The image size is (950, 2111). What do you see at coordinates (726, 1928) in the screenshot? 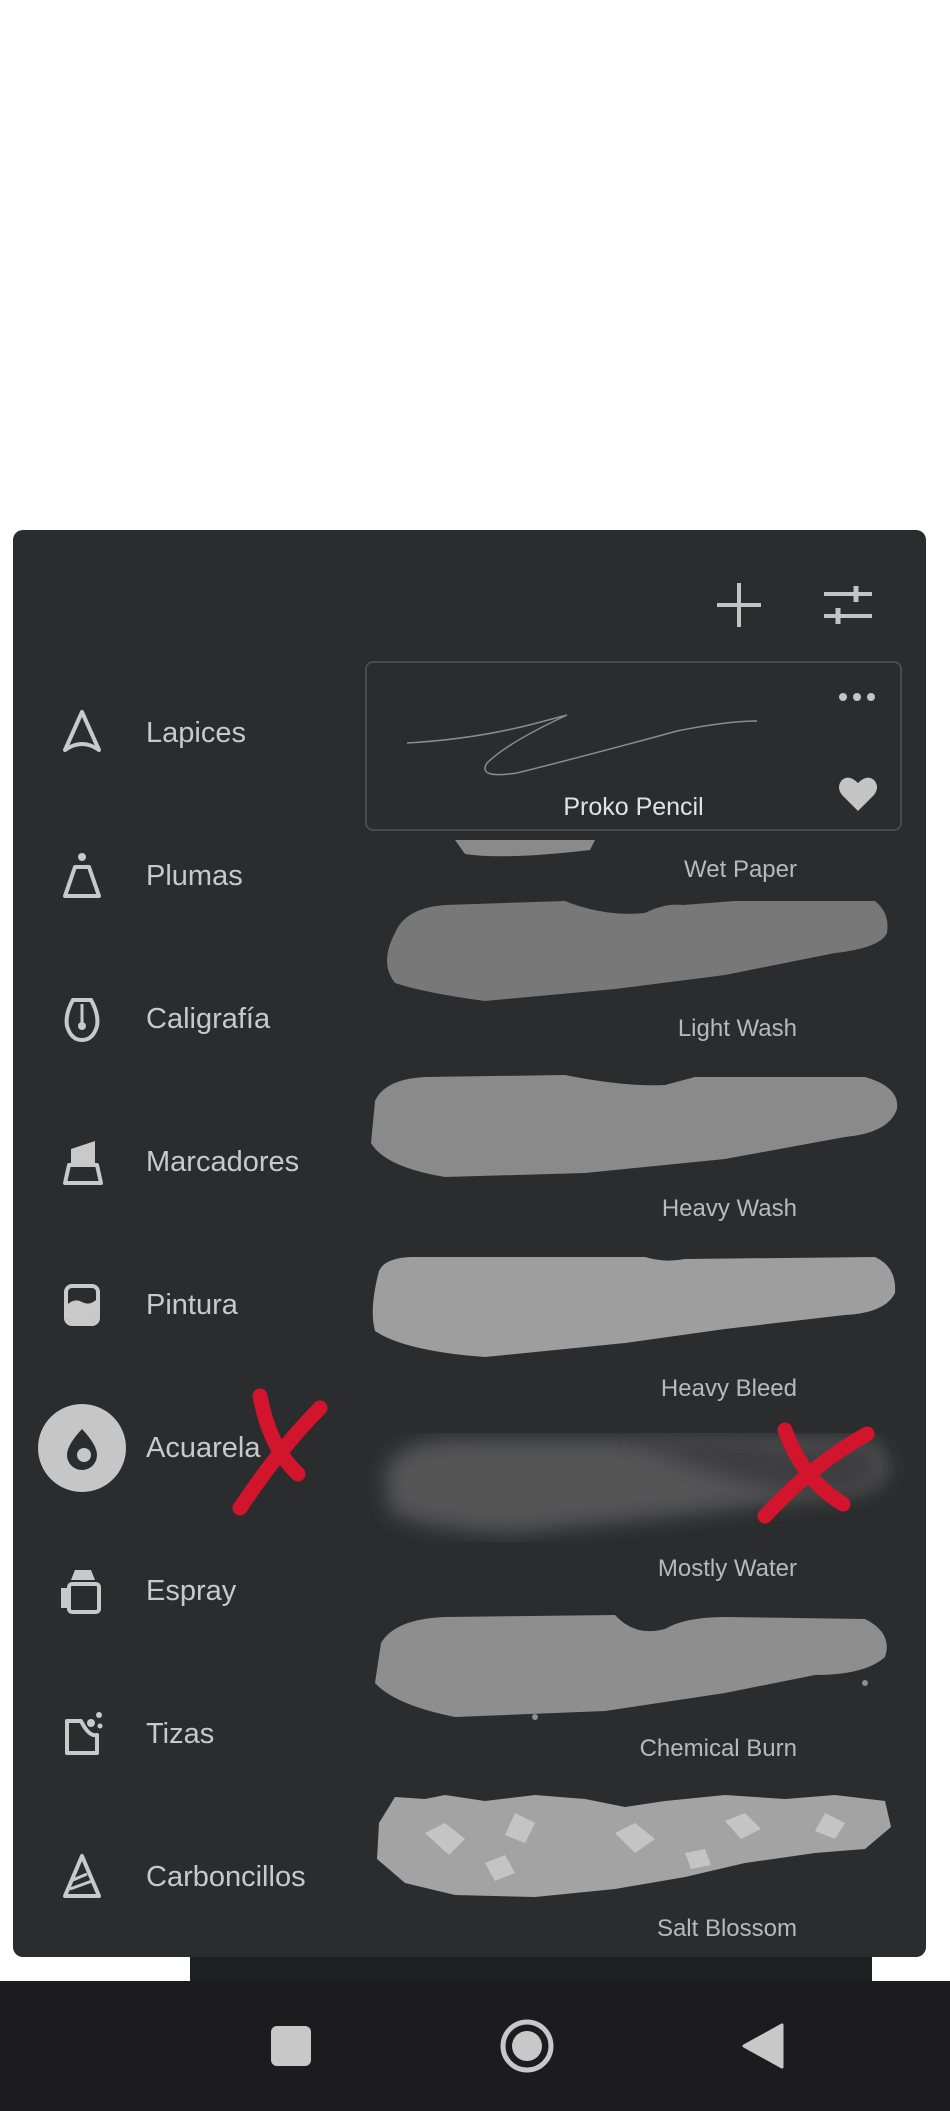
I see `brush-name: Salt Blossom` at bounding box center [726, 1928].